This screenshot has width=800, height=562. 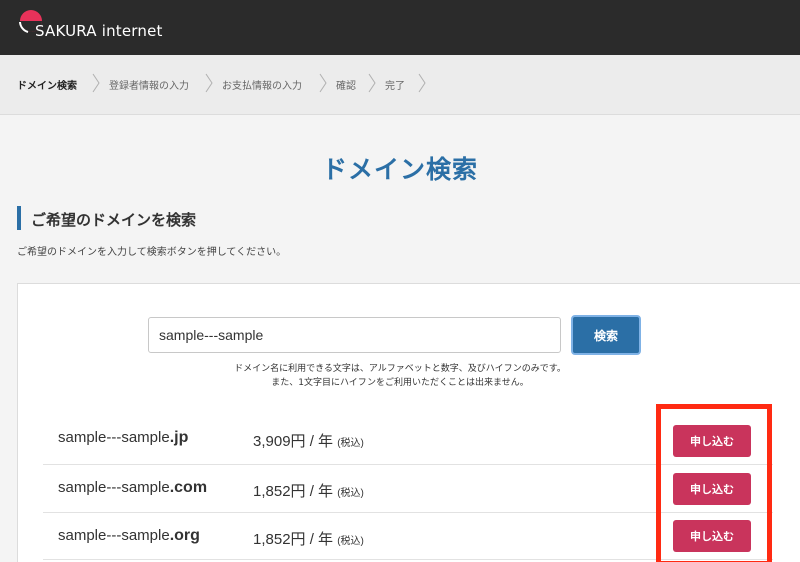 What do you see at coordinates (293, 441) in the screenshot?
I see `price-value: 3,909円 / 年` at bounding box center [293, 441].